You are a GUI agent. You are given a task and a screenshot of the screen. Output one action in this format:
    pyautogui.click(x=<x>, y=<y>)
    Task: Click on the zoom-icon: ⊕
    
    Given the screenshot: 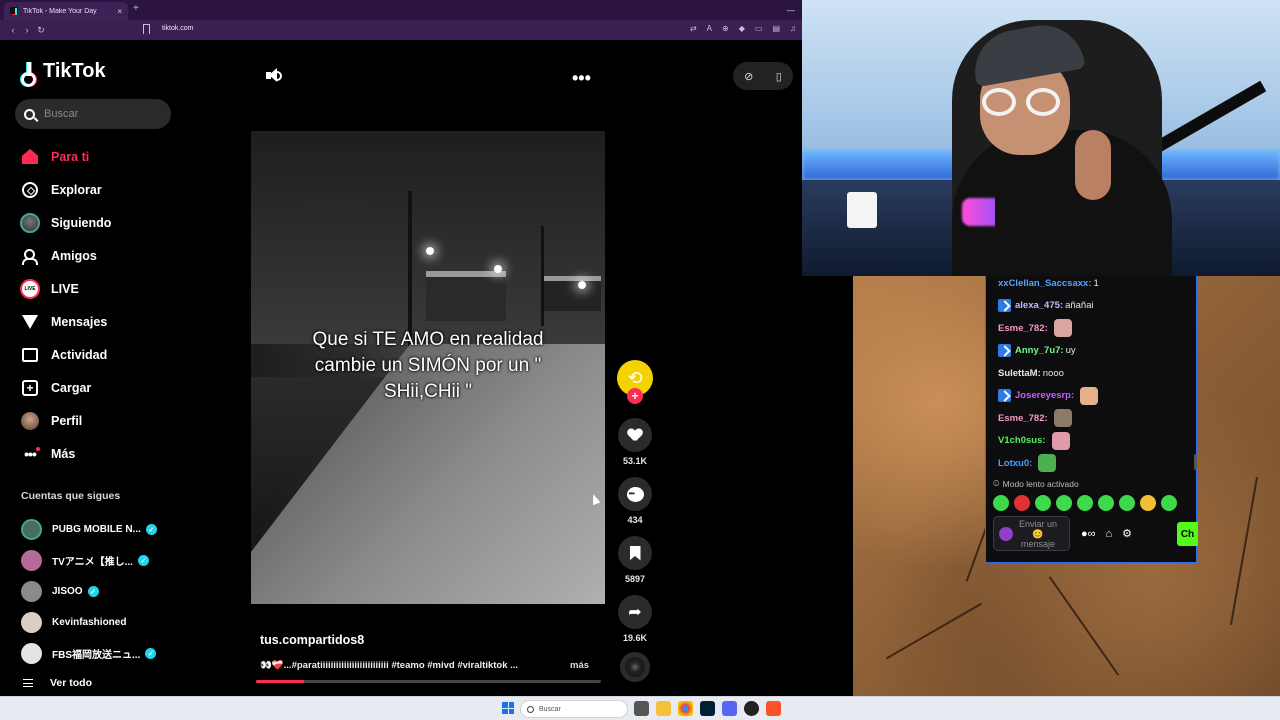 What is the action you would take?
    pyautogui.click(x=725, y=28)
    